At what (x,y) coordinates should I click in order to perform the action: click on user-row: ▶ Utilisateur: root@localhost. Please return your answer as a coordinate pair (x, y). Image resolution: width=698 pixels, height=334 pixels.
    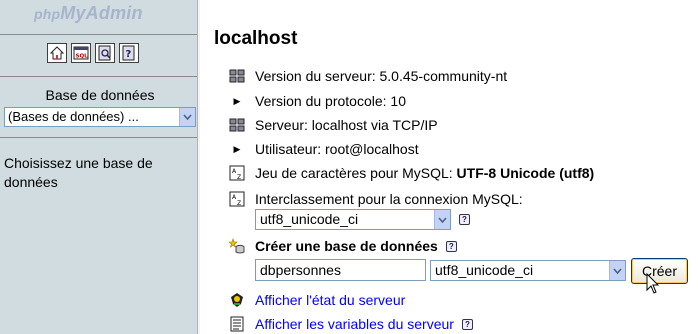
    Looking at the image, I should click on (324, 149).